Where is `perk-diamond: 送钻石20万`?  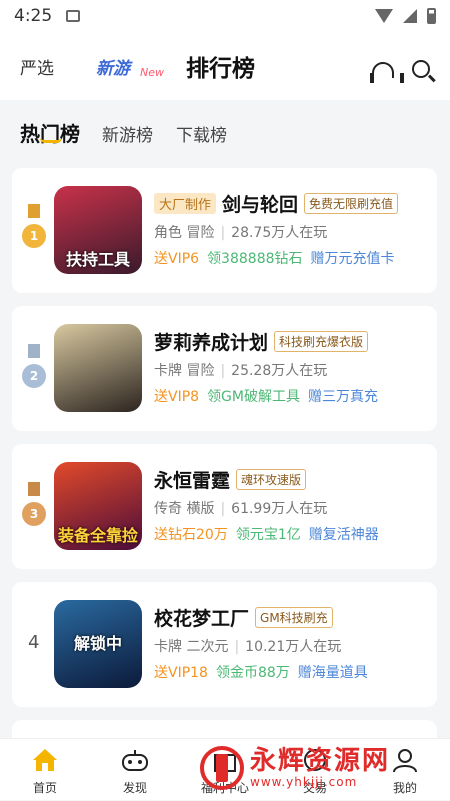 perk-diamond: 送钻石20万 is located at coordinates (191, 535).